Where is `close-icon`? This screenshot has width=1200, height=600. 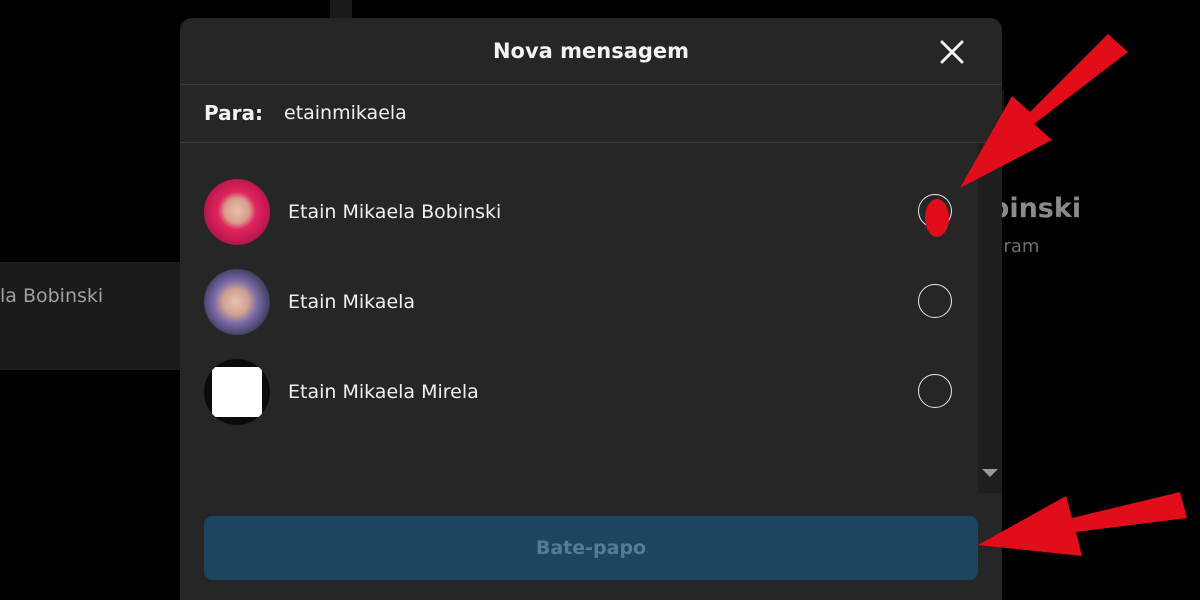 close-icon is located at coordinates (952, 52).